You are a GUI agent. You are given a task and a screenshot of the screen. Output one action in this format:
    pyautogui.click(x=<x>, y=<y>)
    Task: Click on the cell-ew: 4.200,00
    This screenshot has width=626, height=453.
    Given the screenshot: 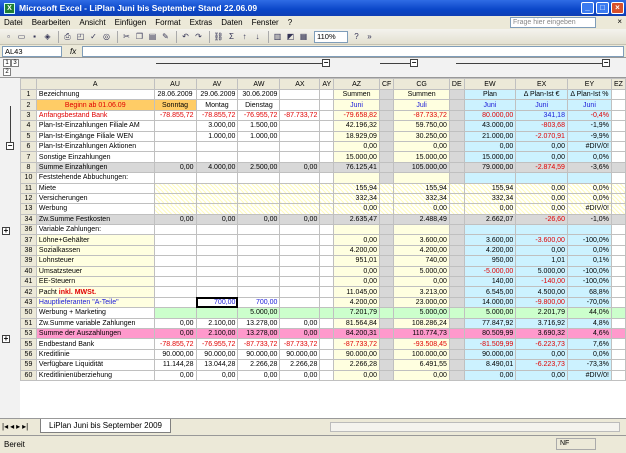 What is the action you would take?
    pyautogui.click(x=490, y=250)
    